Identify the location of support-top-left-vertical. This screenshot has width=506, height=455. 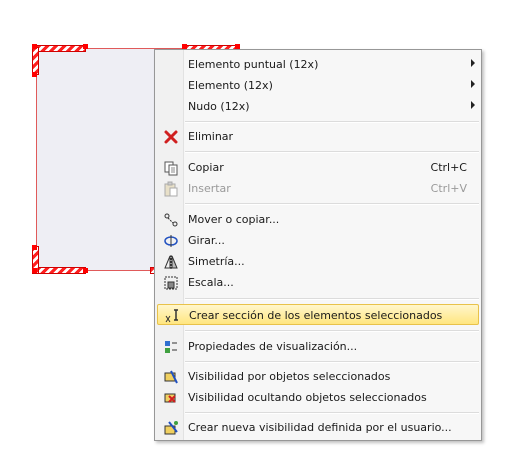
(35, 61).